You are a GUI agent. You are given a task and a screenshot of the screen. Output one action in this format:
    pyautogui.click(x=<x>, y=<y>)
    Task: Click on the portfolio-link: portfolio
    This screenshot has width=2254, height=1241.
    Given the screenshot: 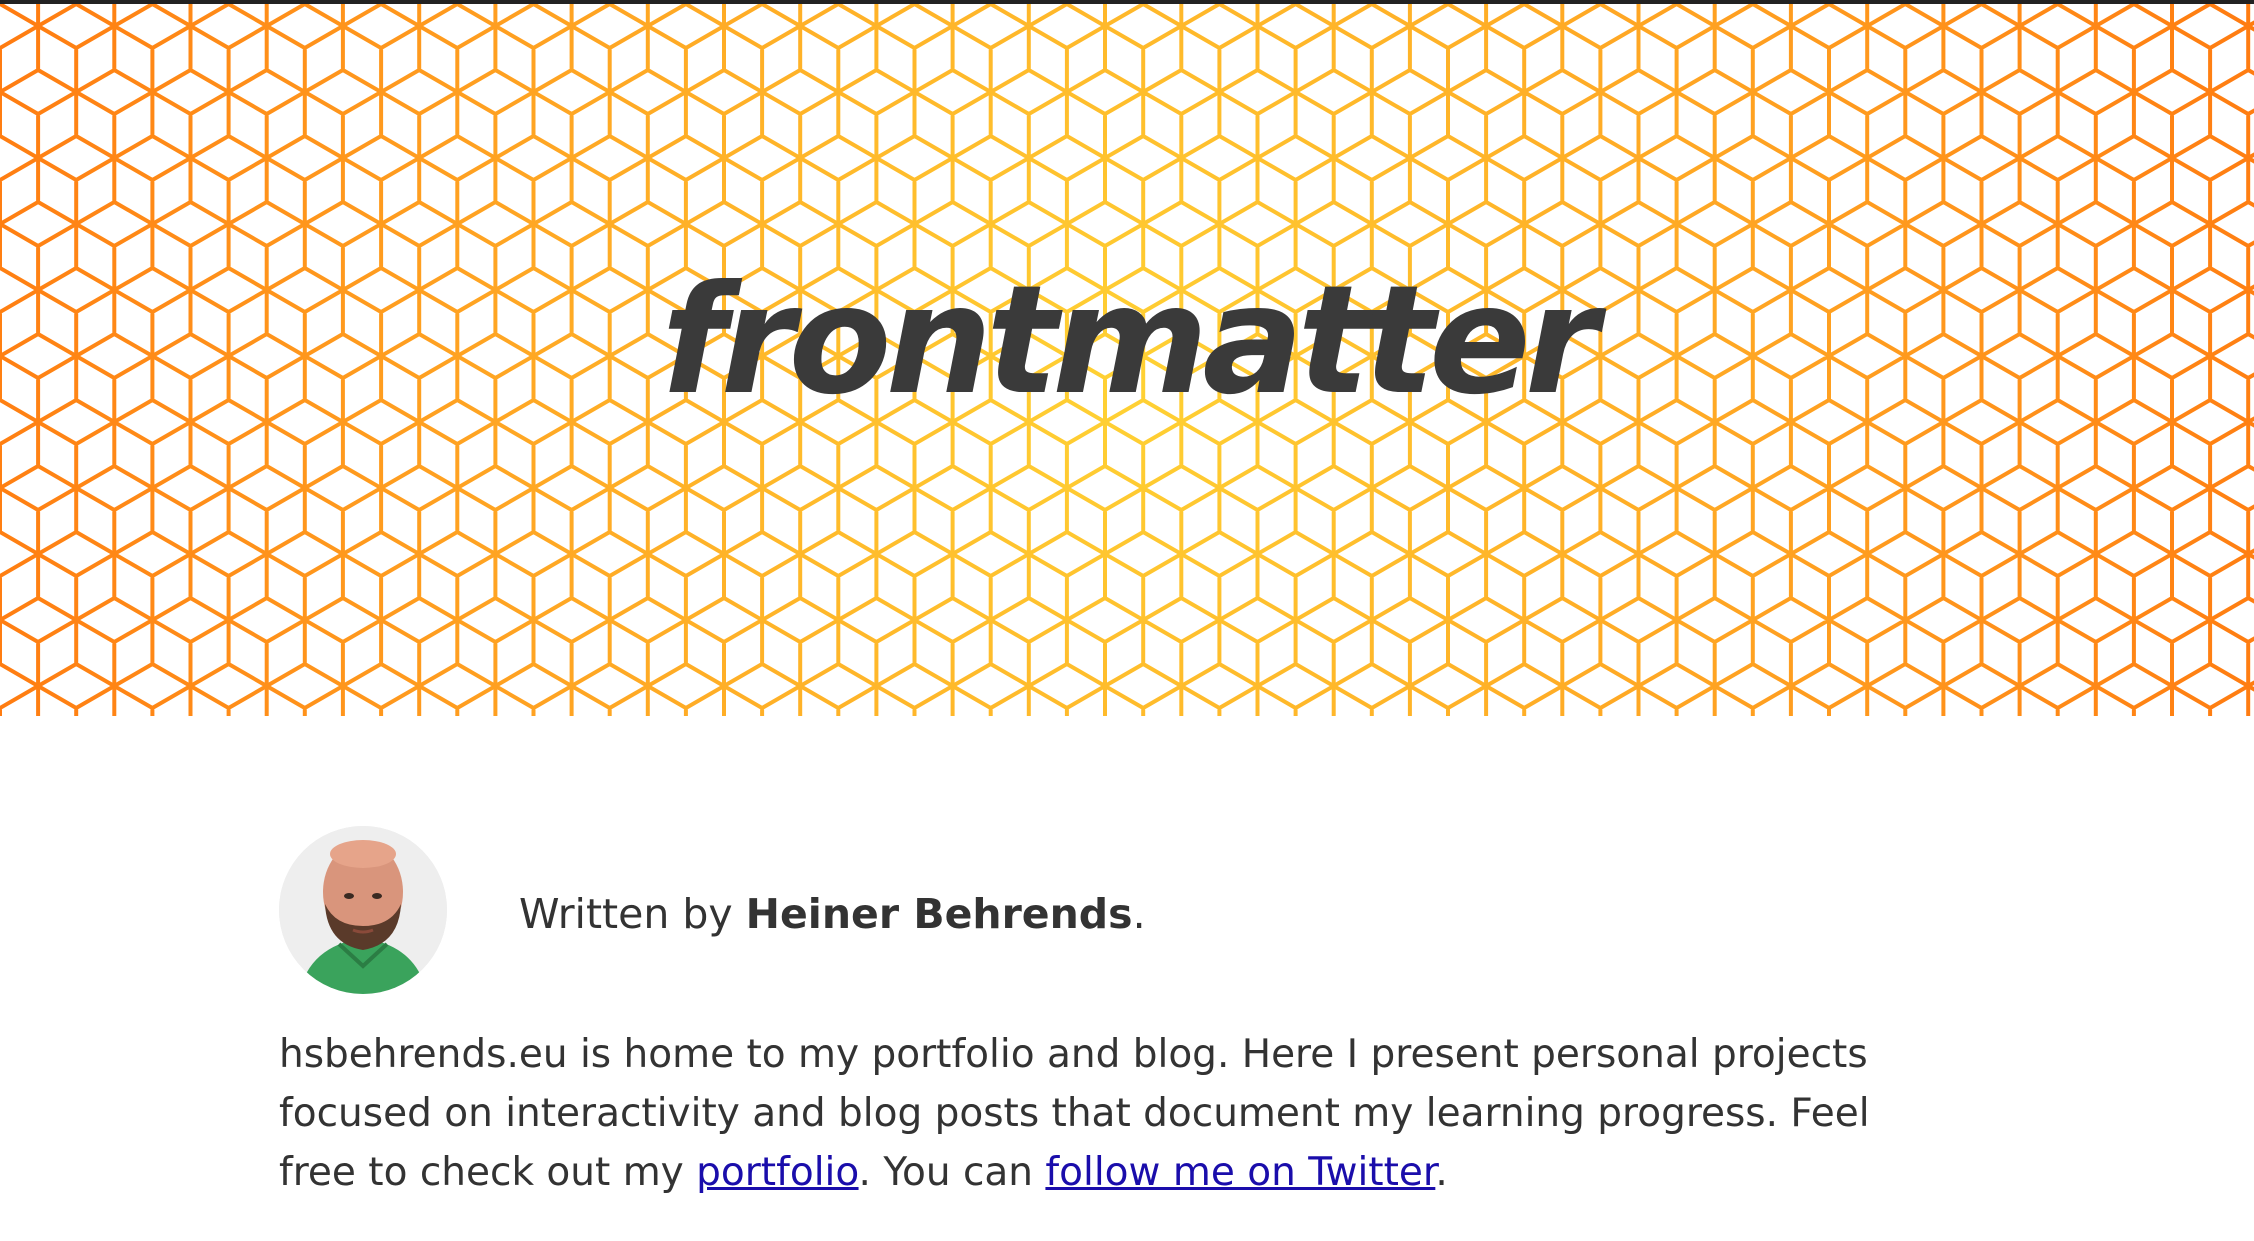 What is the action you would take?
    pyautogui.click(x=777, y=1172)
    